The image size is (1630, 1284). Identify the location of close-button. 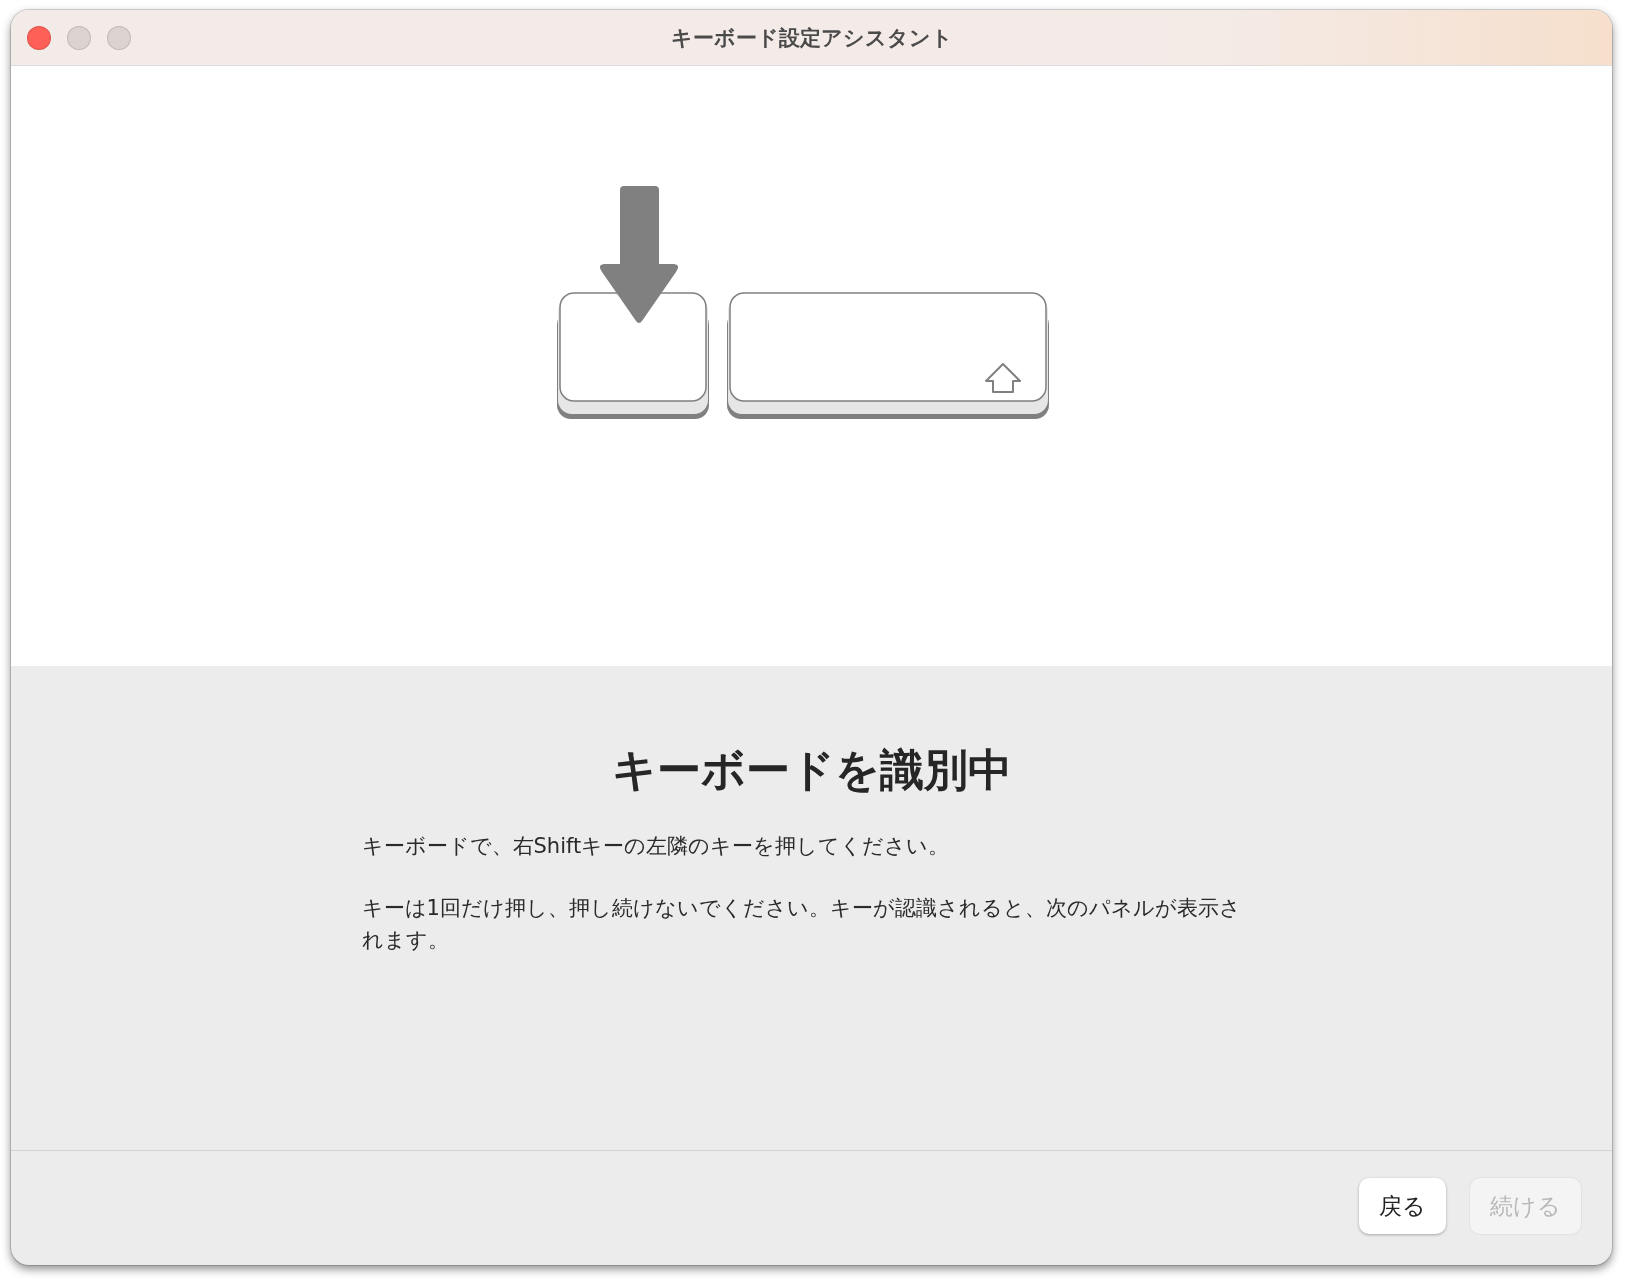
(39, 37).